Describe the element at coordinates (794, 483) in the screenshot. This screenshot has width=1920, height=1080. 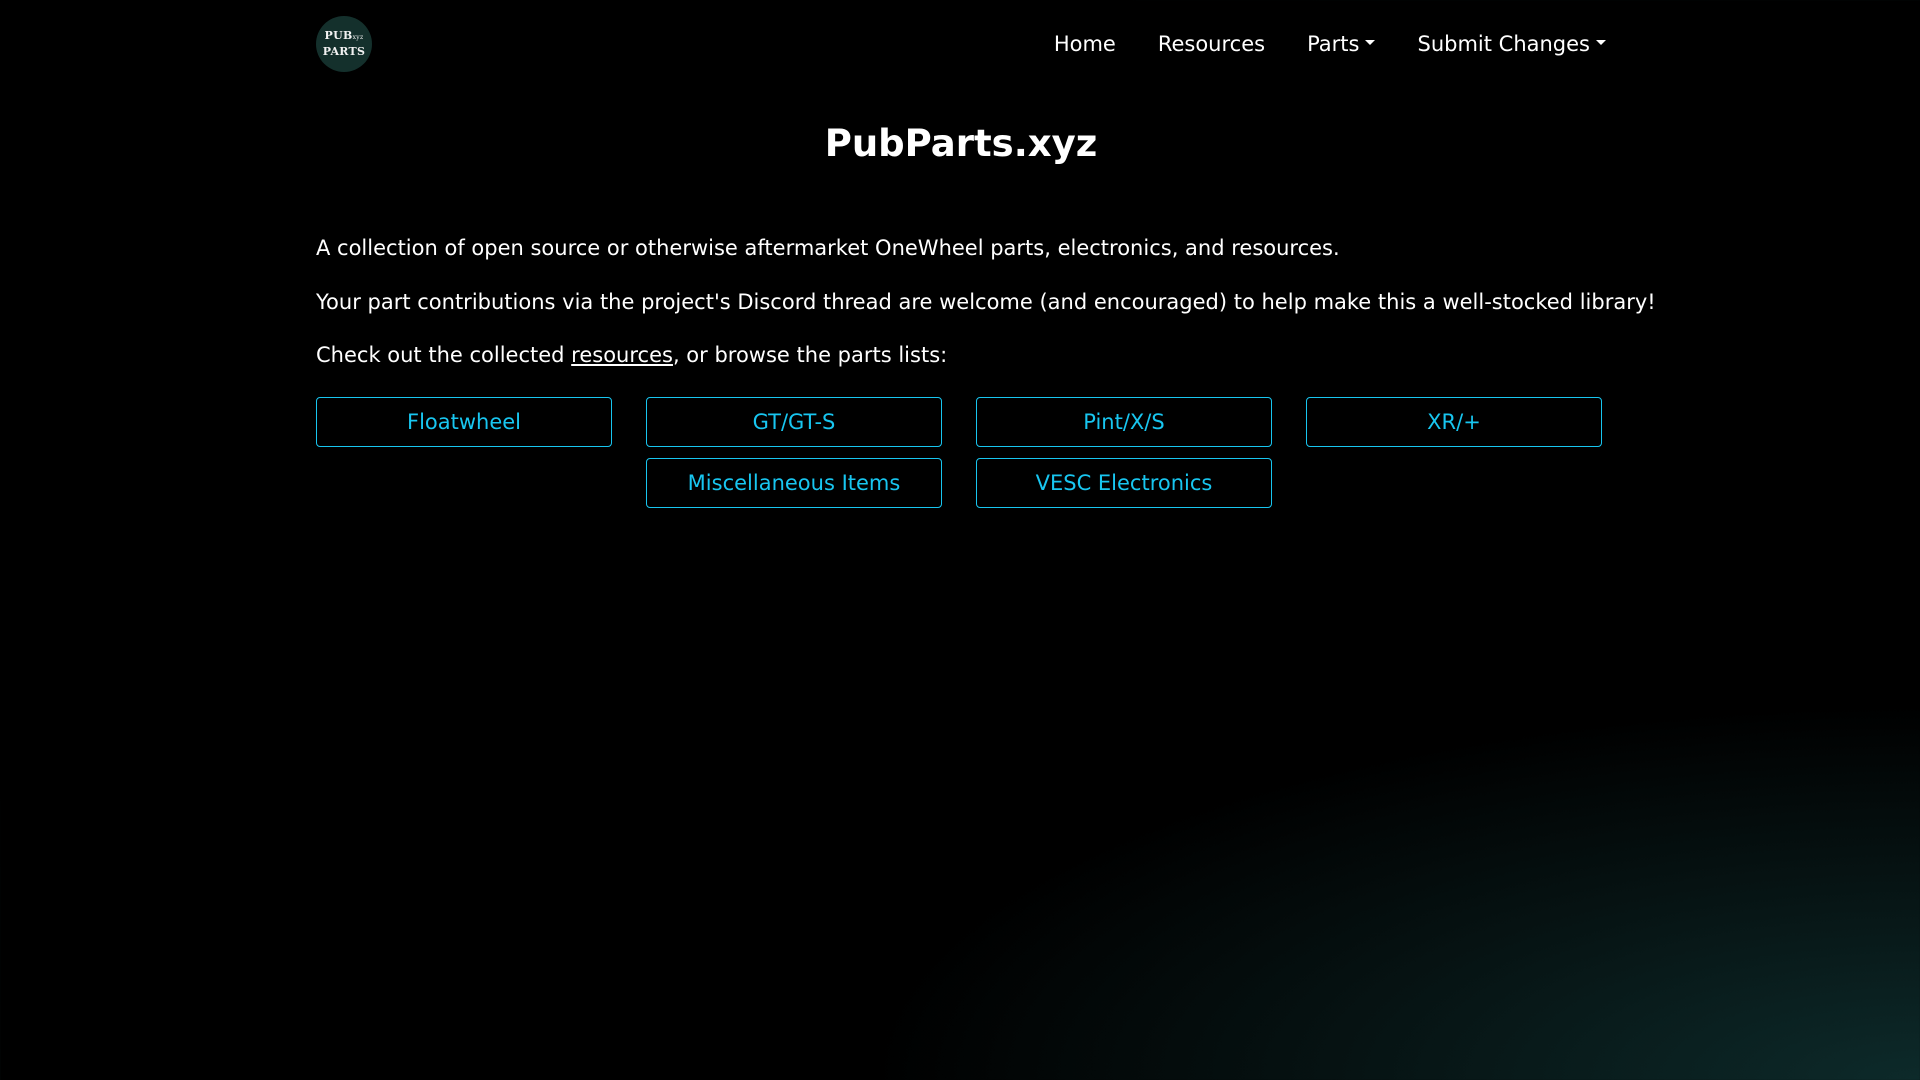
I see `miscellaneous-items-button: Miscellaneous Items` at that location.